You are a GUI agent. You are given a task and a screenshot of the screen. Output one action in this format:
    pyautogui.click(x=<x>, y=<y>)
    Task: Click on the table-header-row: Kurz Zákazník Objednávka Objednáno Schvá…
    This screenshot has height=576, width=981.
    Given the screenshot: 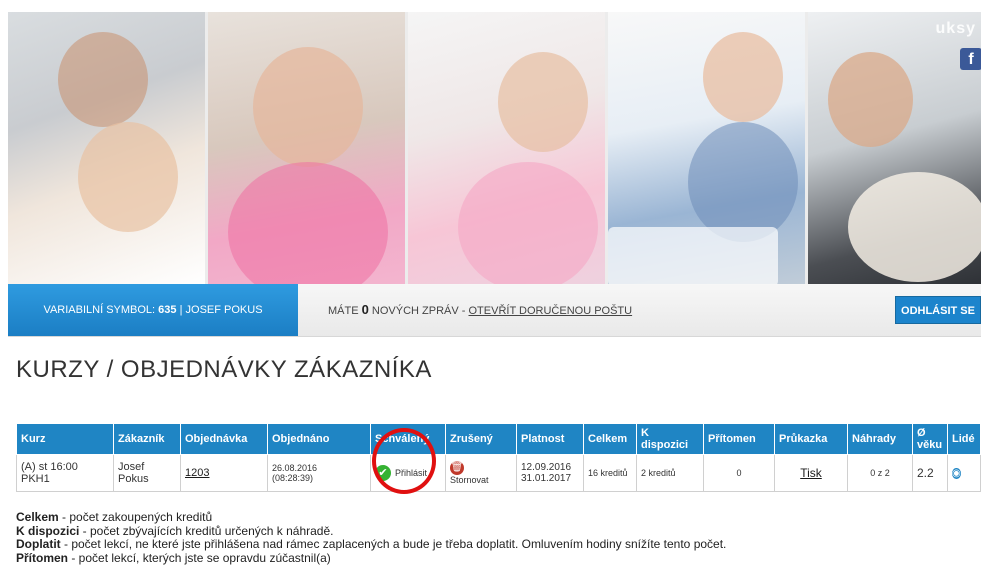 What is the action you would take?
    pyautogui.click(x=498, y=439)
    